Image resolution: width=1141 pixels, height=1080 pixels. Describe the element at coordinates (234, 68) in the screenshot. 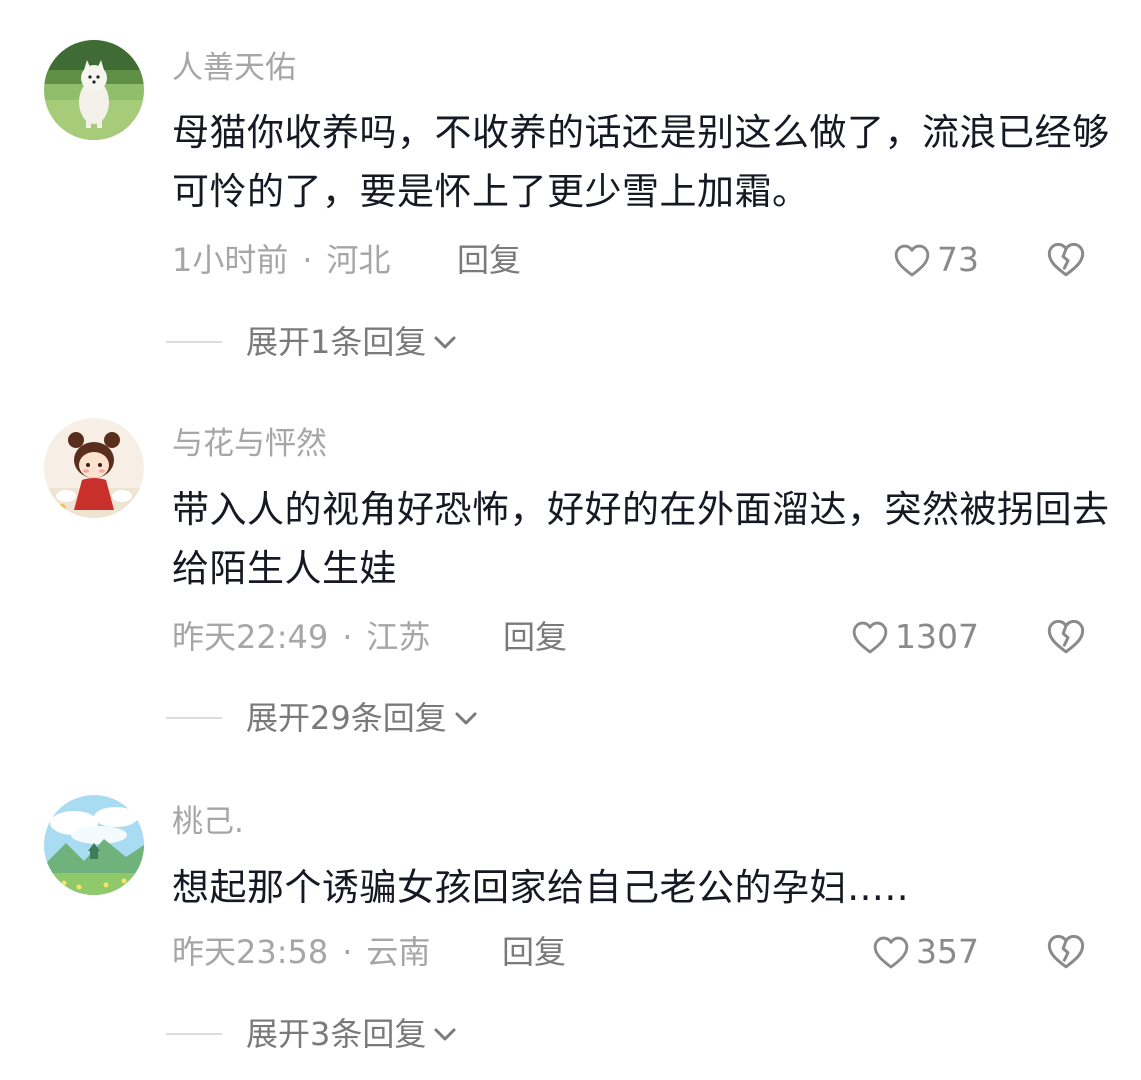

I see `username: 人善天佑` at that location.